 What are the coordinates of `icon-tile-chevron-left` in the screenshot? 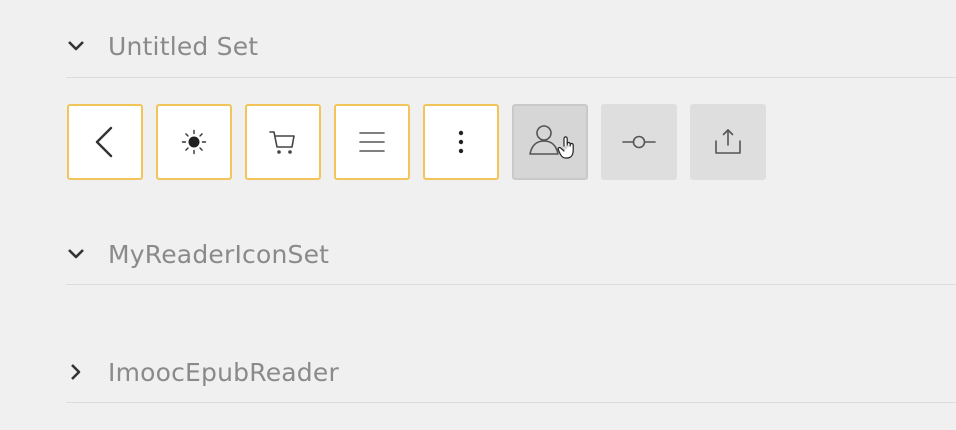 It's located at (105, 142).